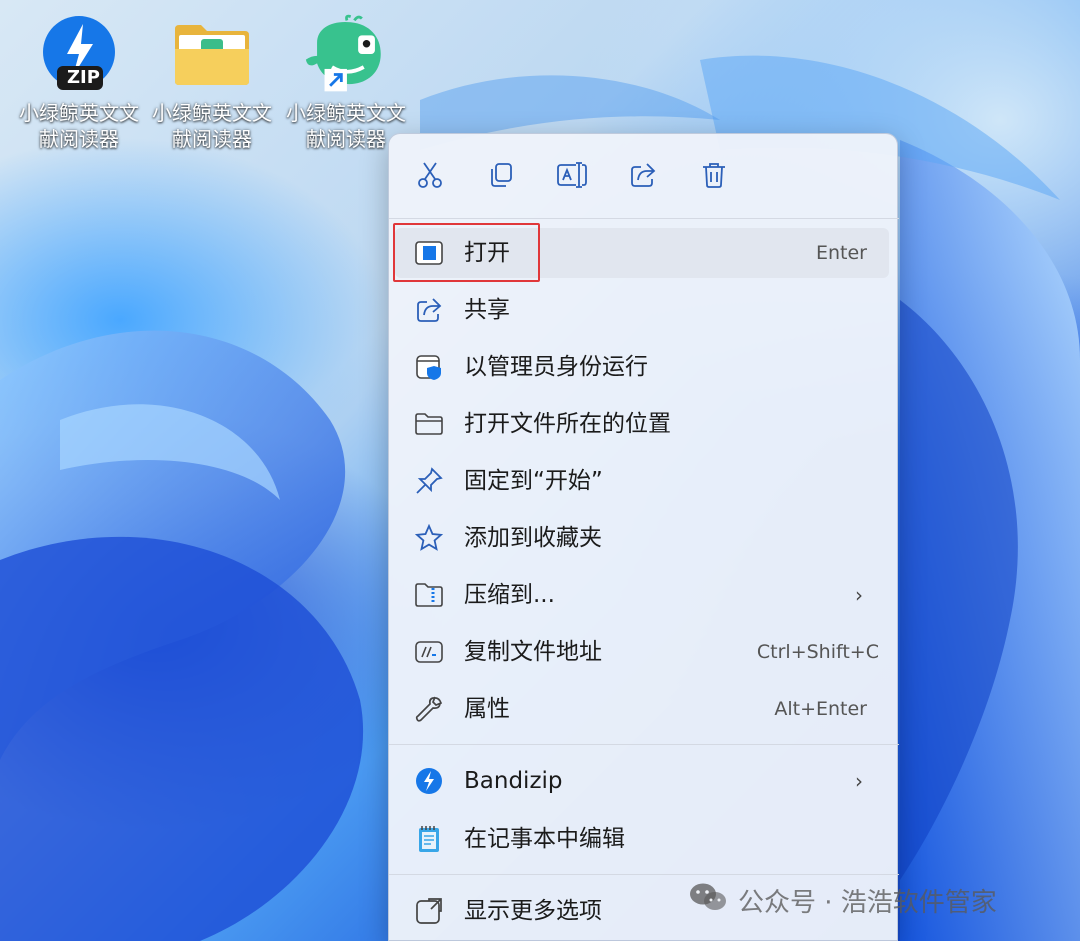 The width and height of the screenshot is (1080, 941). Describe the element at coordinates (513, 781) in the screenshot. I see `menu-item-label: Bandizip` at that location.